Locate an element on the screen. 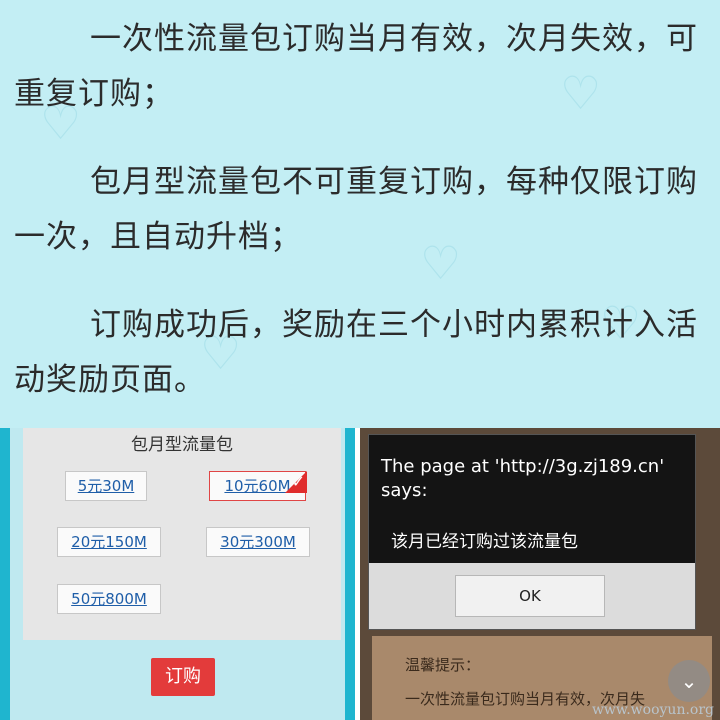  package-option-50yuan: 50元800M is located at coordinates (109, 599).